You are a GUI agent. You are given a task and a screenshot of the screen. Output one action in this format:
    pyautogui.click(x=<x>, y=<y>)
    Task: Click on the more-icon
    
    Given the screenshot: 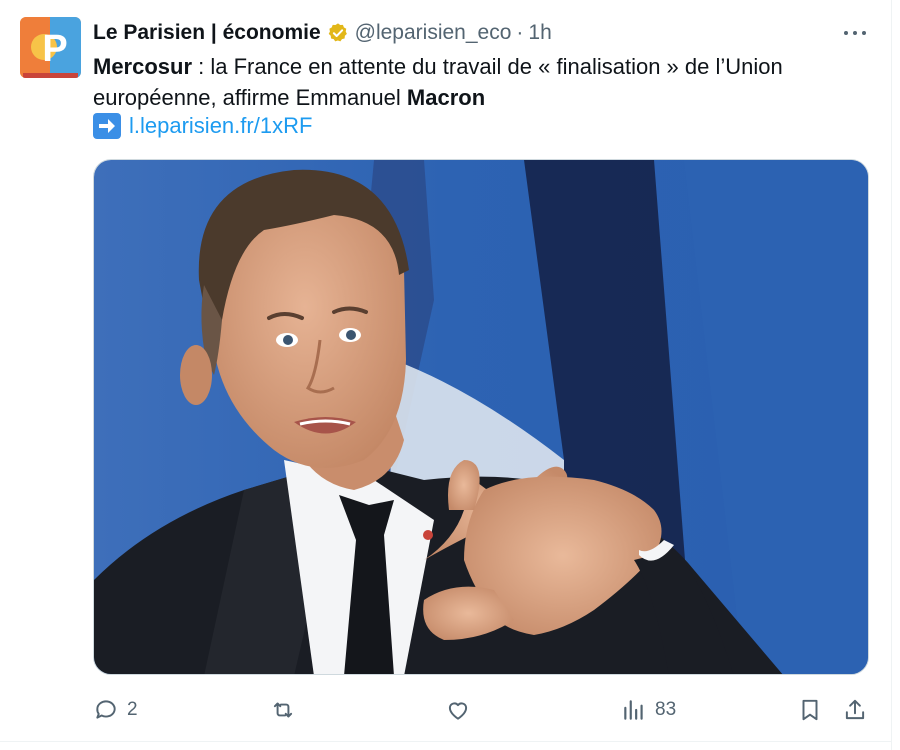 What is the action you would take?
    pyautogui.click(x=855, y=33)
    